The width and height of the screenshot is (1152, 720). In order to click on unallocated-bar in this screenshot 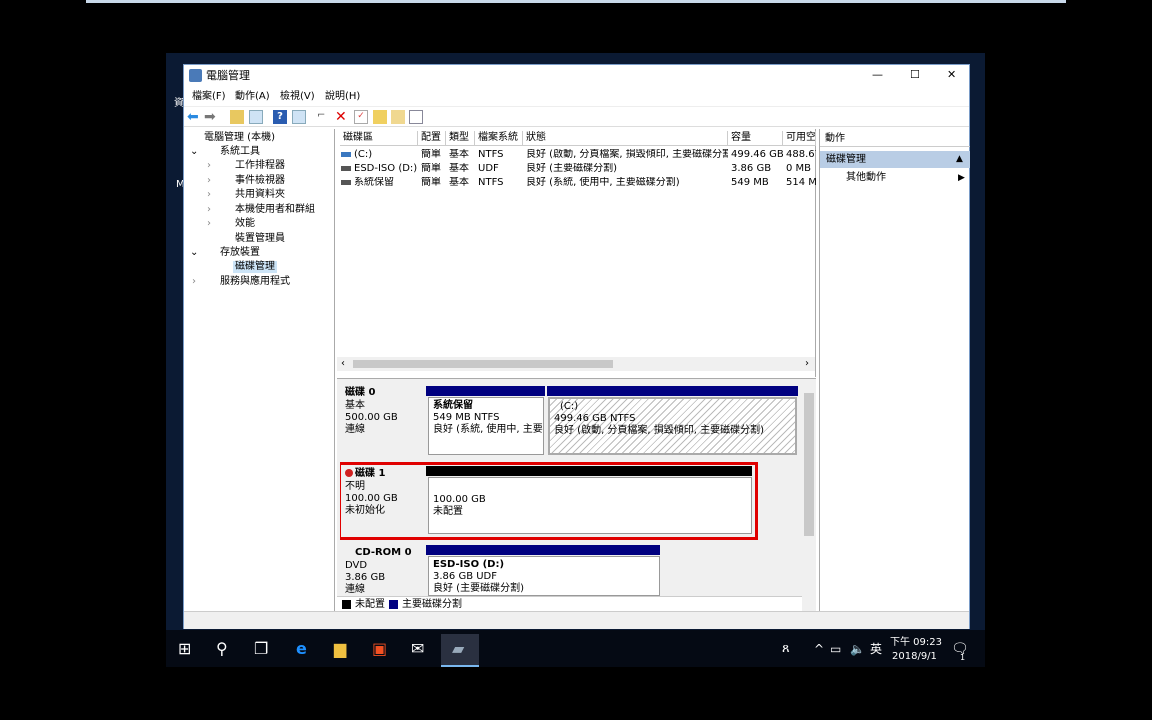, I will do `click(589, 471)`.